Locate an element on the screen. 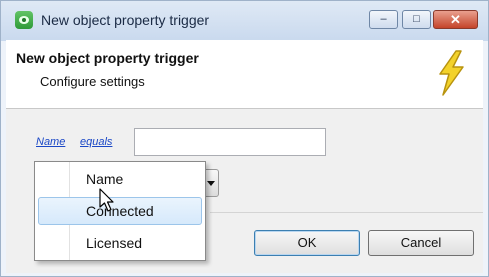  cancel-button: Cancel is located at coordinates (421, 243).